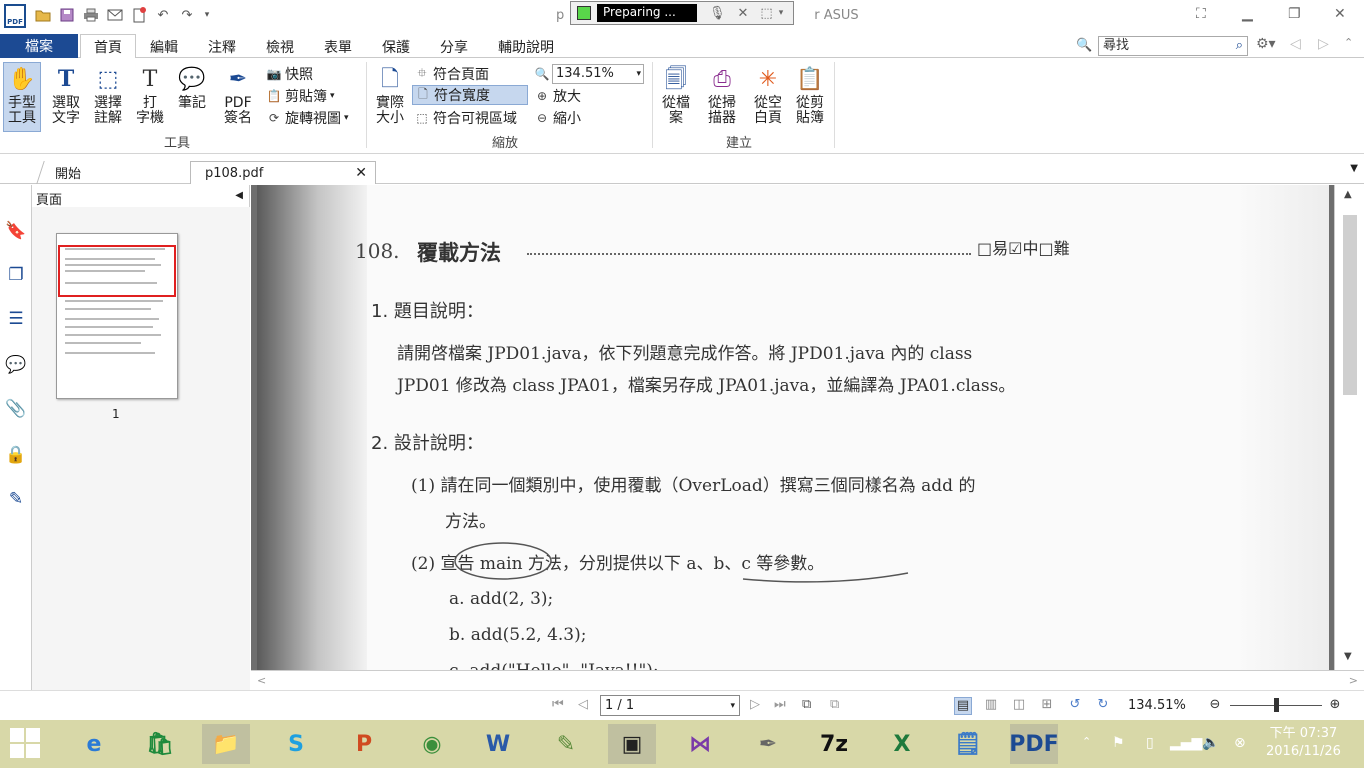 The width and height of the screenshot is (1364, 768). I want to click on status-zoom-out-icon: ⊖, so click(1215, 706).